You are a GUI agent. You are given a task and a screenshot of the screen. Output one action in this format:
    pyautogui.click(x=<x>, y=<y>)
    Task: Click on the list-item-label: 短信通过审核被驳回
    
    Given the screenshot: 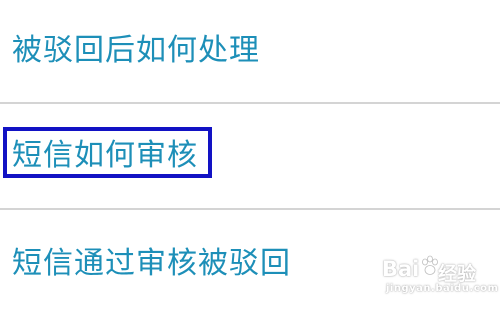 What is the action you would take?
    pyautogui.click(x=151, y=263)
    